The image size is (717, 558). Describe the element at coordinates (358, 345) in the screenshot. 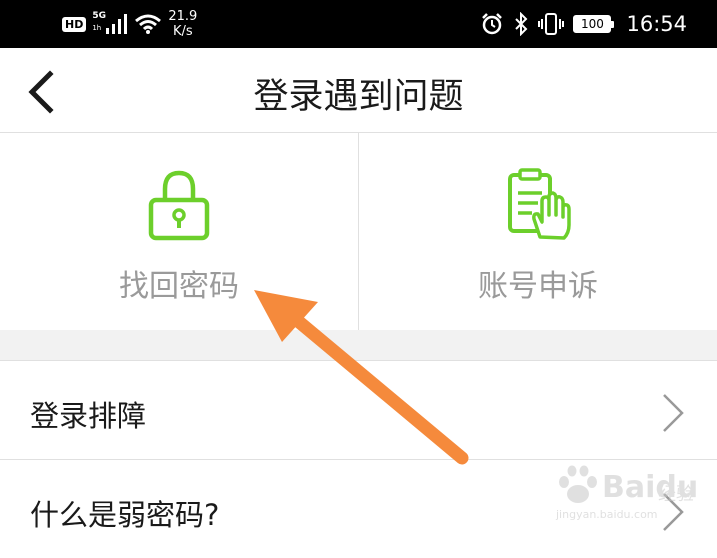

I see `section-divider` at that location.